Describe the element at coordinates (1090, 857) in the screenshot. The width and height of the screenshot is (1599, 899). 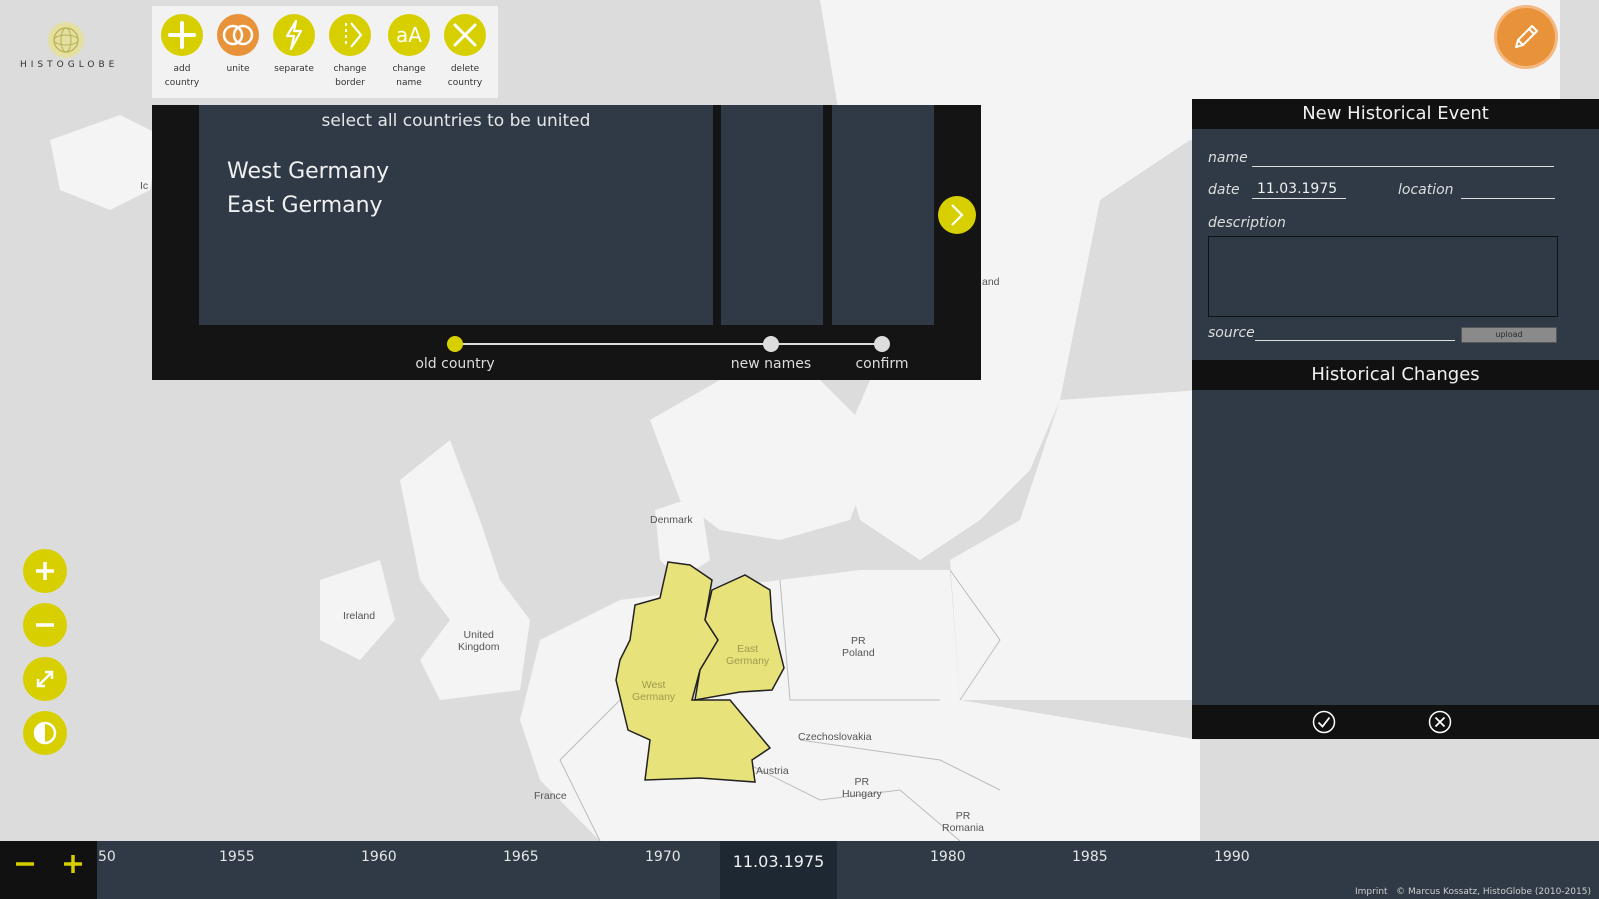
I see `timeline-tick: 1985` at that location.